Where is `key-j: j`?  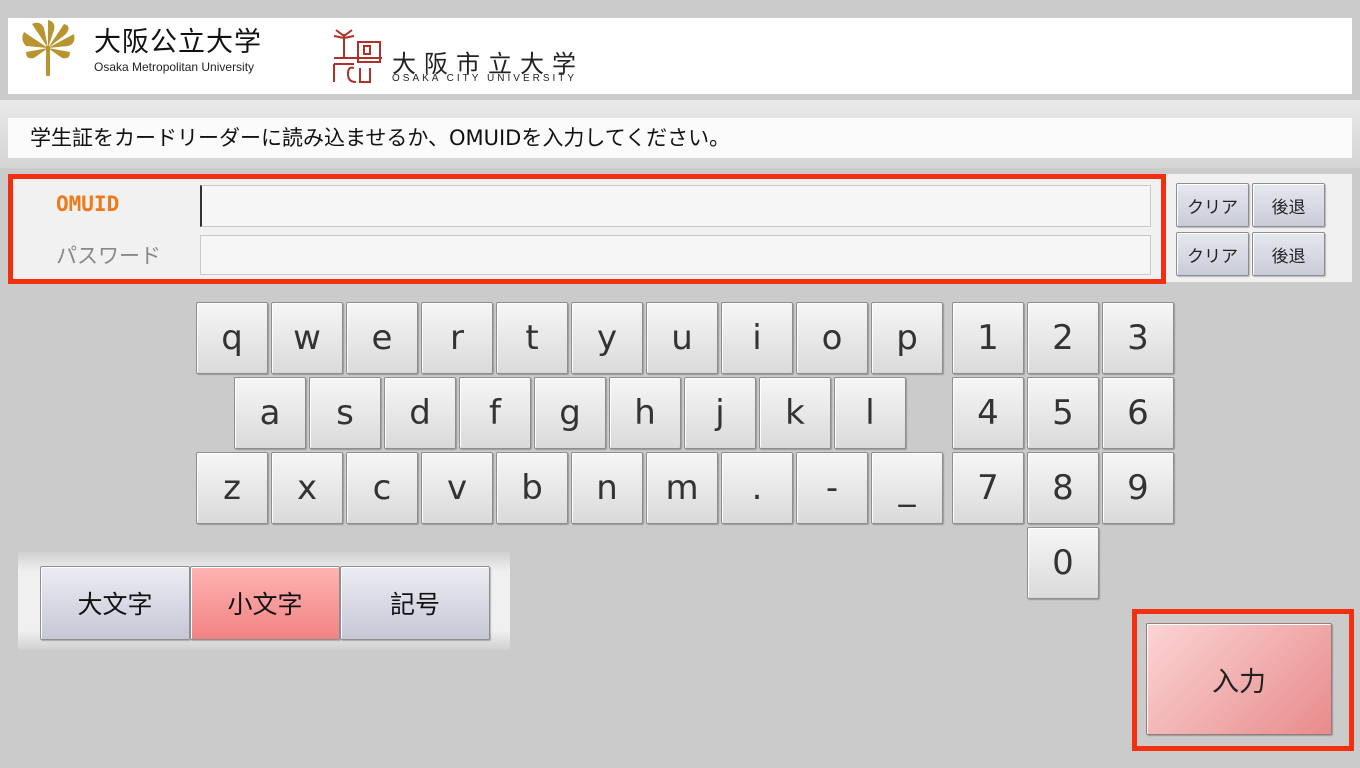
key-j: j is located at coordinates (720, 413).